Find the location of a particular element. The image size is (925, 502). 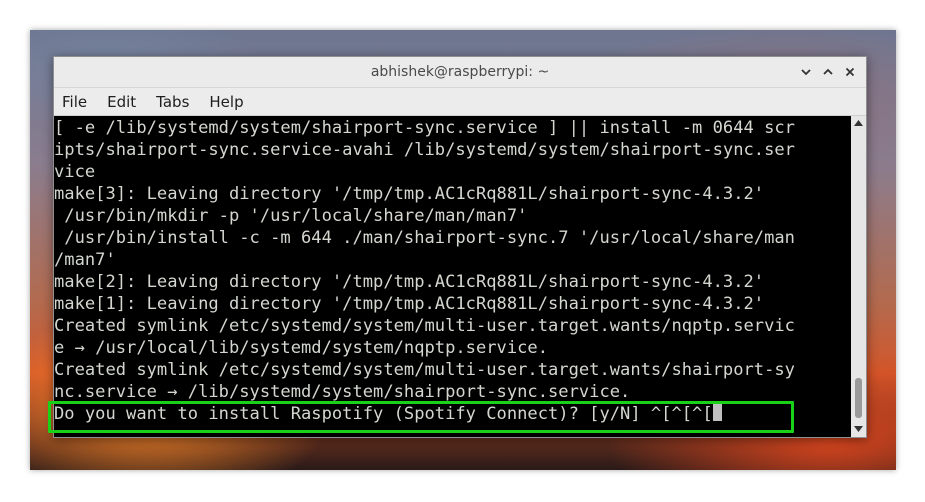

menu-help: Help is located at coordinates (226, 102).